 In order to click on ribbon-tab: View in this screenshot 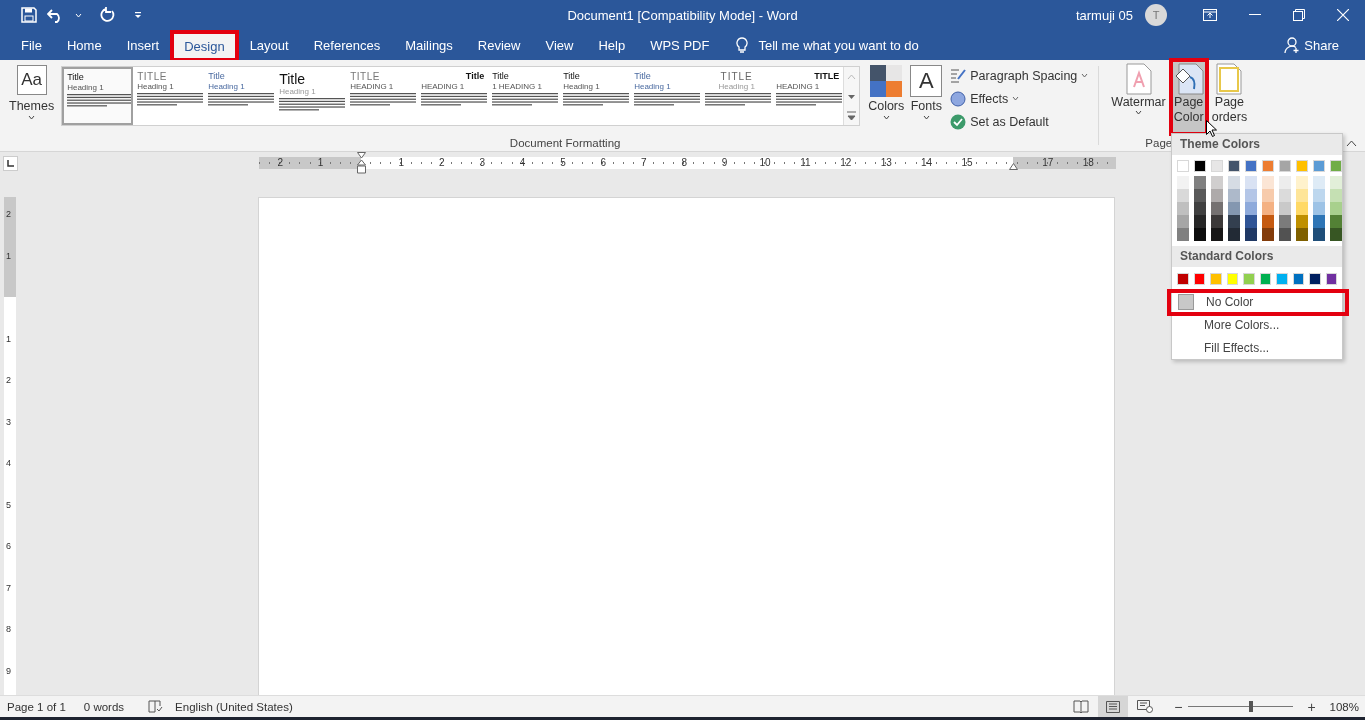, I will do `click(559, 45)`.